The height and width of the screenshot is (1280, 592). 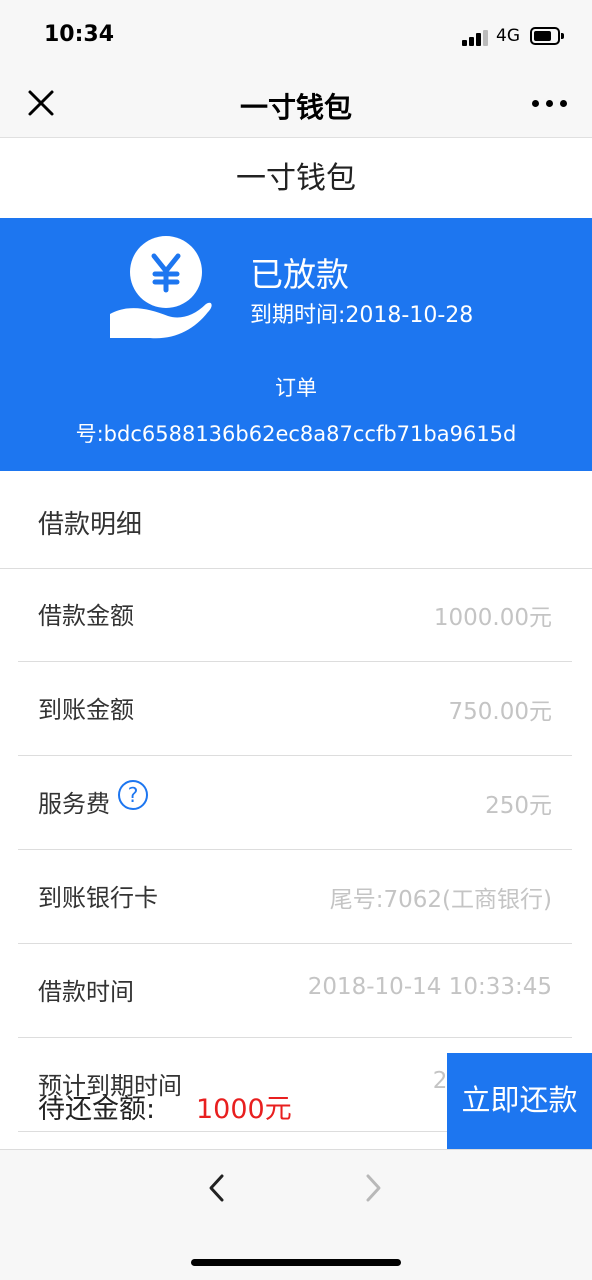 I want to click on repay-summary: 待还金额: 1000元, so click(x=223, y=1101).